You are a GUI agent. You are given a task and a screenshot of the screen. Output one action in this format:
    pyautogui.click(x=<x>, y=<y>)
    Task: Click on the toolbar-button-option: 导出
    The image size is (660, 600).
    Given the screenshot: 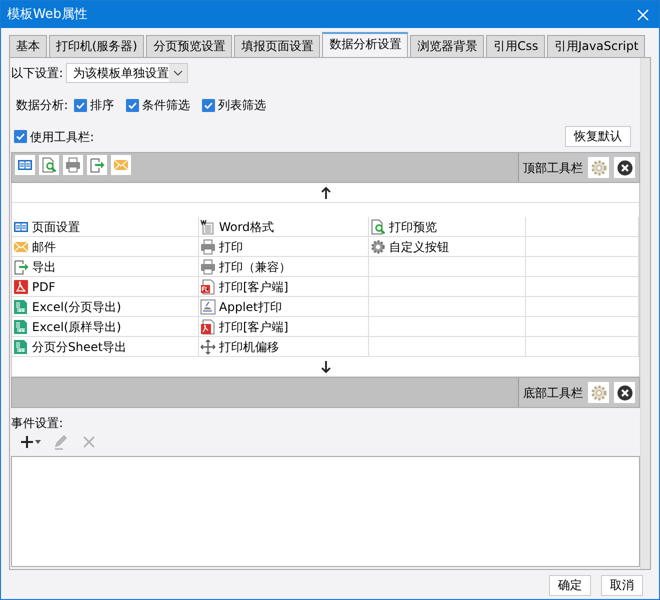 What is the action you would take?
    pyautogui.click(x=105, y=267)
    